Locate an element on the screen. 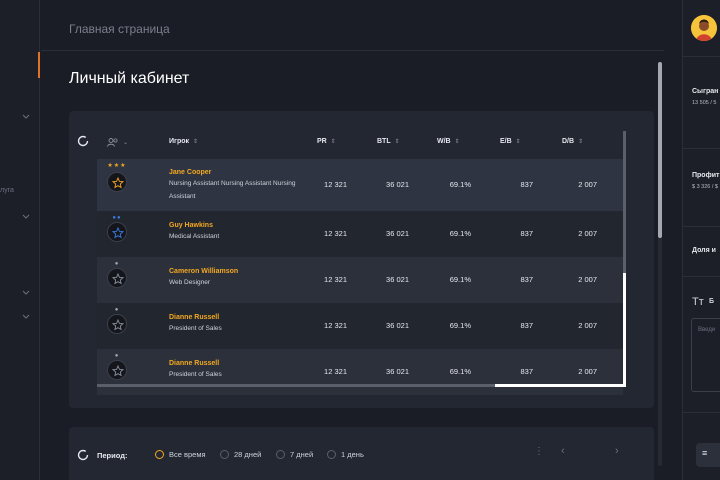 The width and height of the screenshot is (720, 480). column-header-btl: BTL ⇕ is located at coordinates (388, 141).